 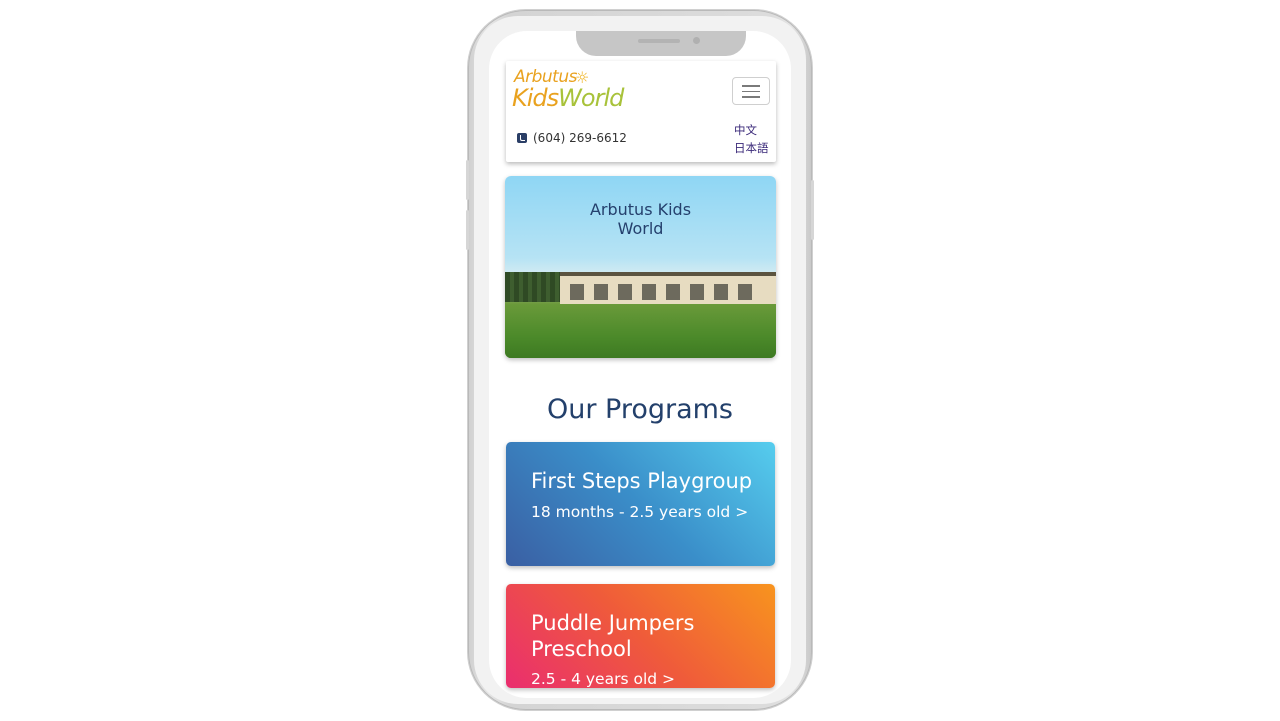 I want to click on lang-link-chinese: 中文, so click(x=745, y=130).